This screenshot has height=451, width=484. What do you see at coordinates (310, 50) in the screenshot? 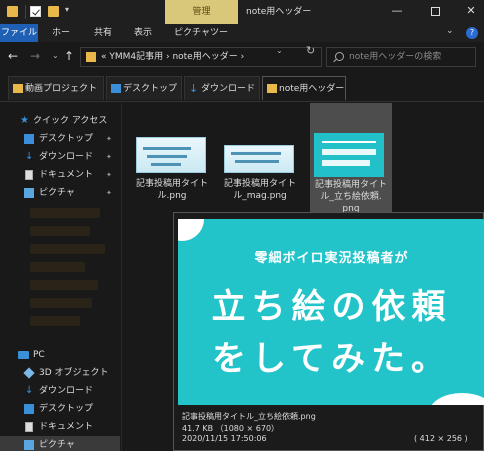
I see `refresh-icon: ↻` at bounding box center [310, 50].